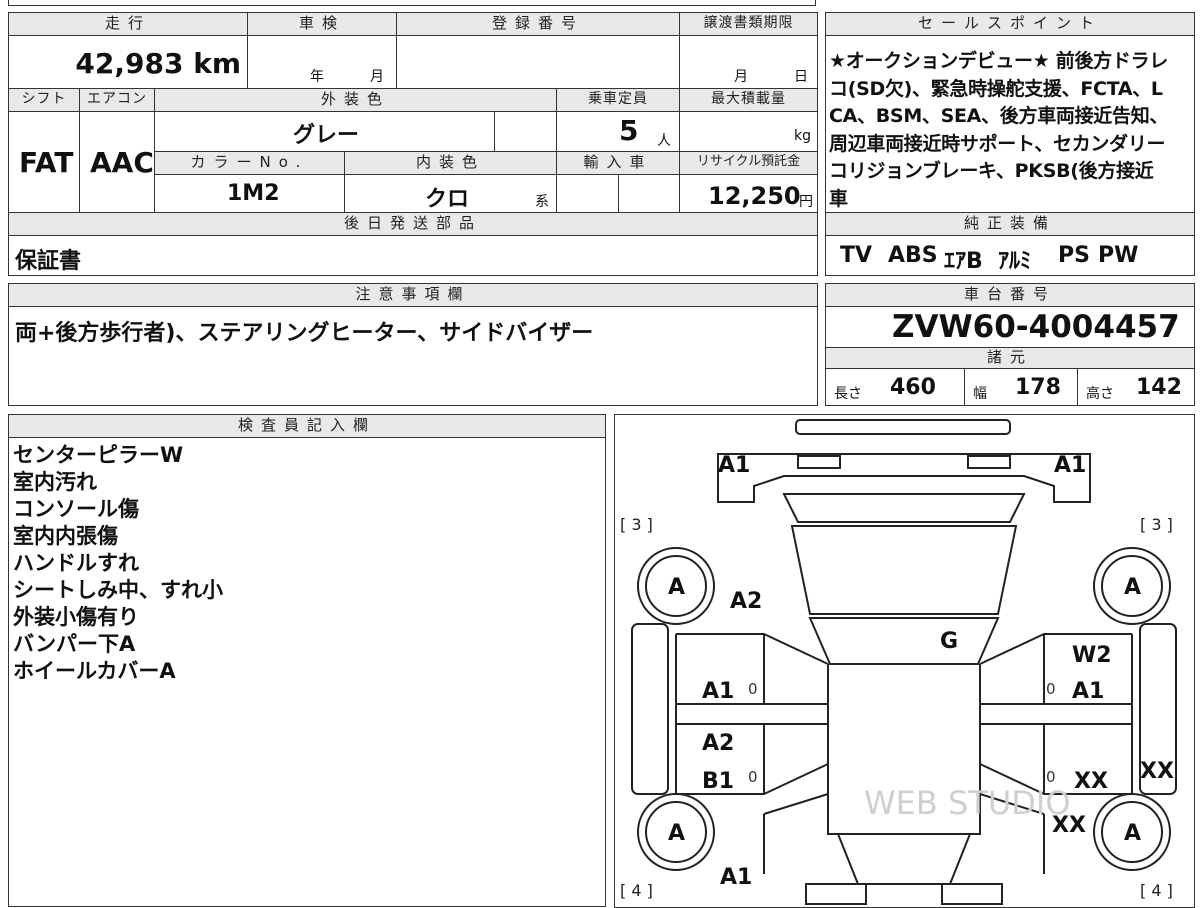  What do you see at coordinates (718, 743) in the screenshot?
I see `mark-door-rl-top: A2` at bounding box center [718, 743].